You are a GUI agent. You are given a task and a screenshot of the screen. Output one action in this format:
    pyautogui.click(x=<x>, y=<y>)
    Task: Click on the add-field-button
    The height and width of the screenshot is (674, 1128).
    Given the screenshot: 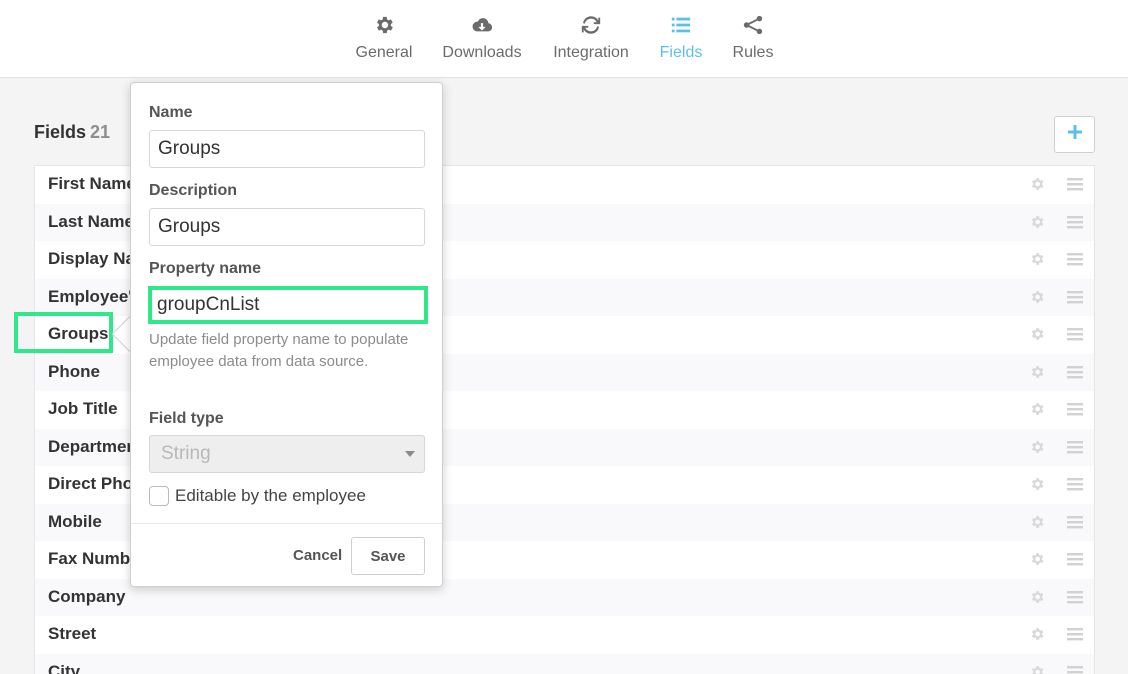 What is the action you would take?
    pyautogui.click(x=1074, y=134)
    